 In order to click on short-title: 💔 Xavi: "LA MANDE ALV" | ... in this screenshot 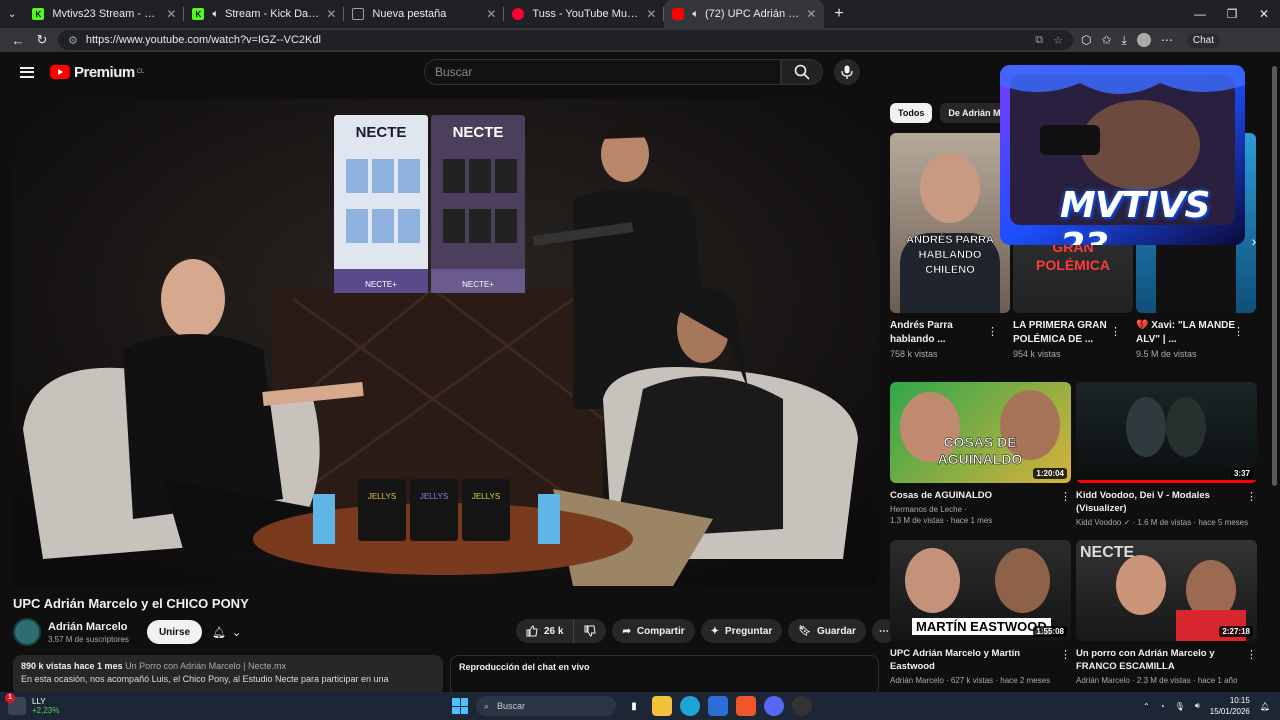, I will do `click(1186, 333)`.